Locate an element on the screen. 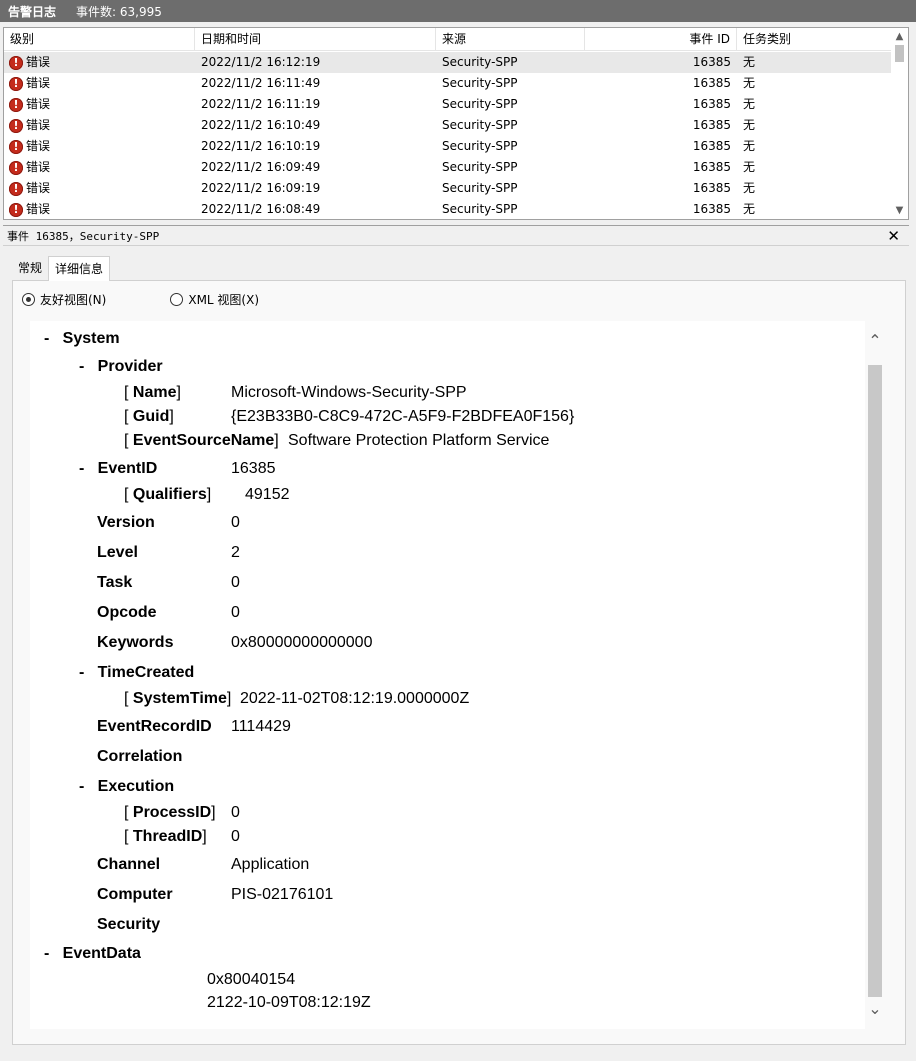 This screenshot has height=1061, width=916. column-datetime: 日期和时间 is located at coordinates (315, 39).